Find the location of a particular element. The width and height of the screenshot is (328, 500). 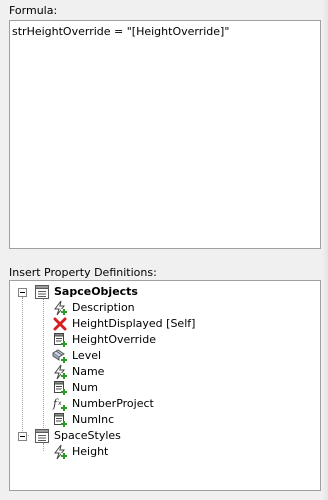

tree-item-label: HeightDisplayed [Self] is located at coordinates (134, 323).